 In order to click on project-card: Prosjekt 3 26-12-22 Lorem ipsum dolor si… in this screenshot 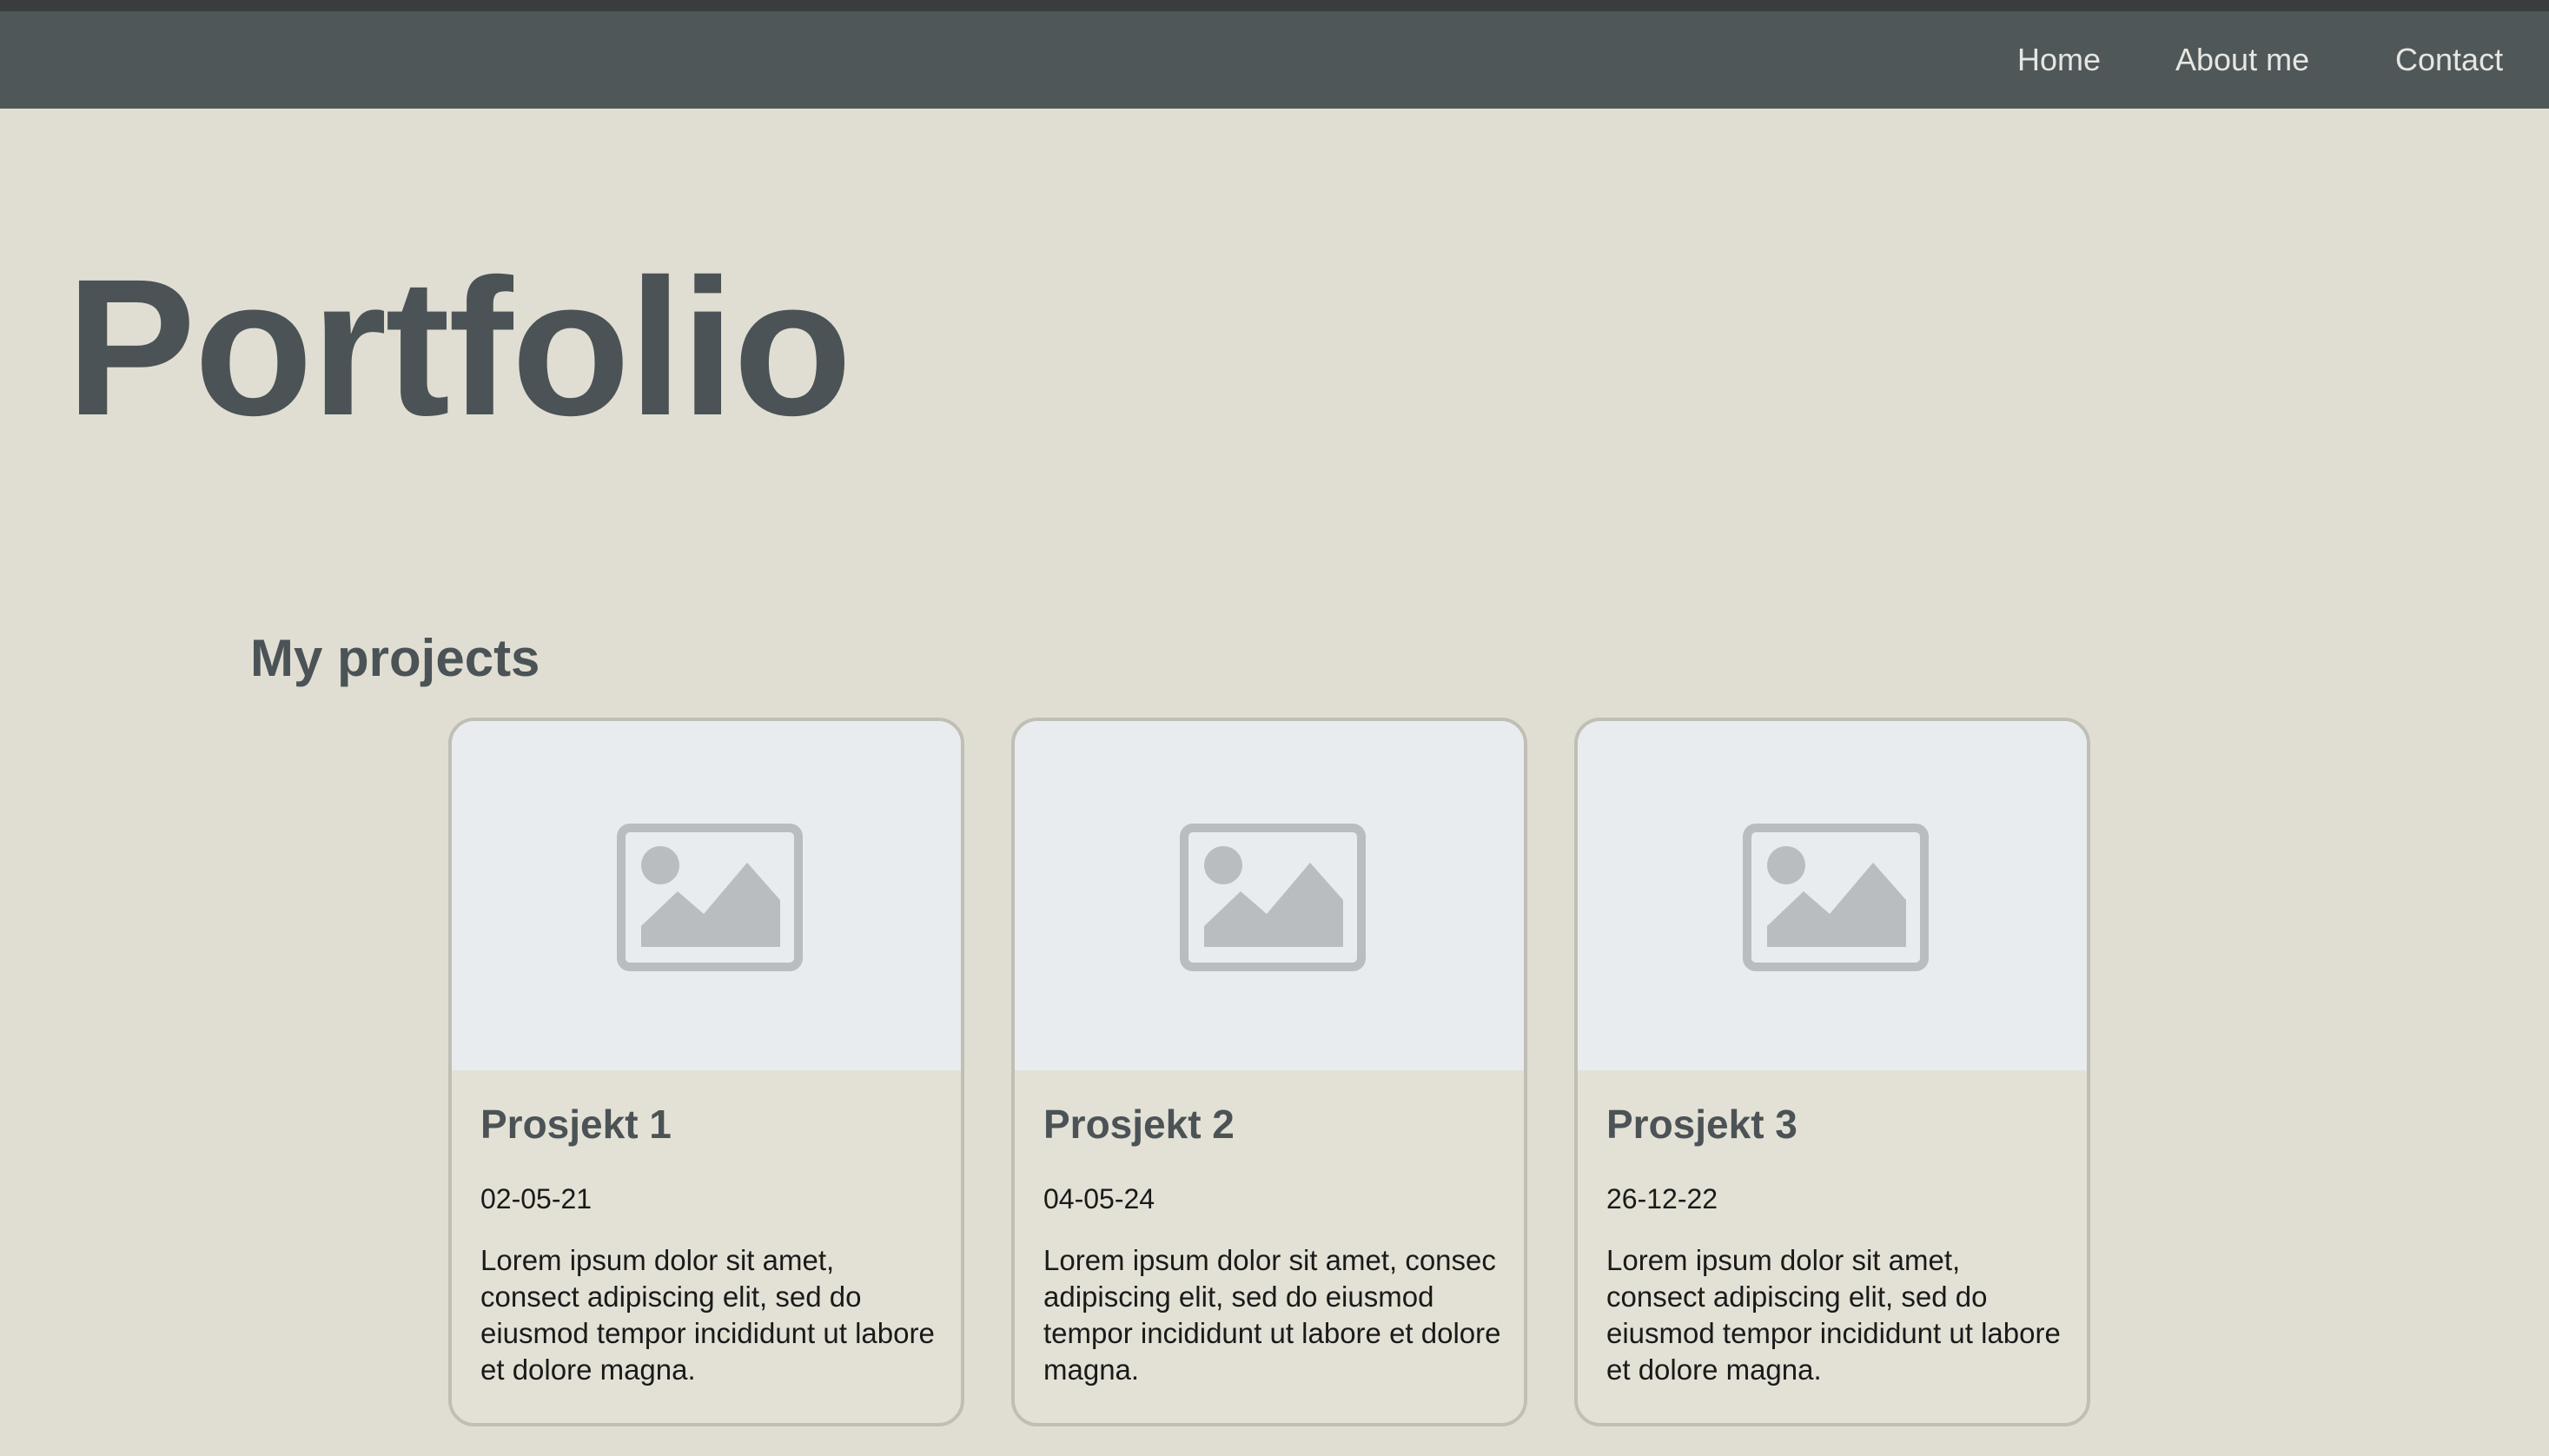, I will do `click(1832, 1072)`.